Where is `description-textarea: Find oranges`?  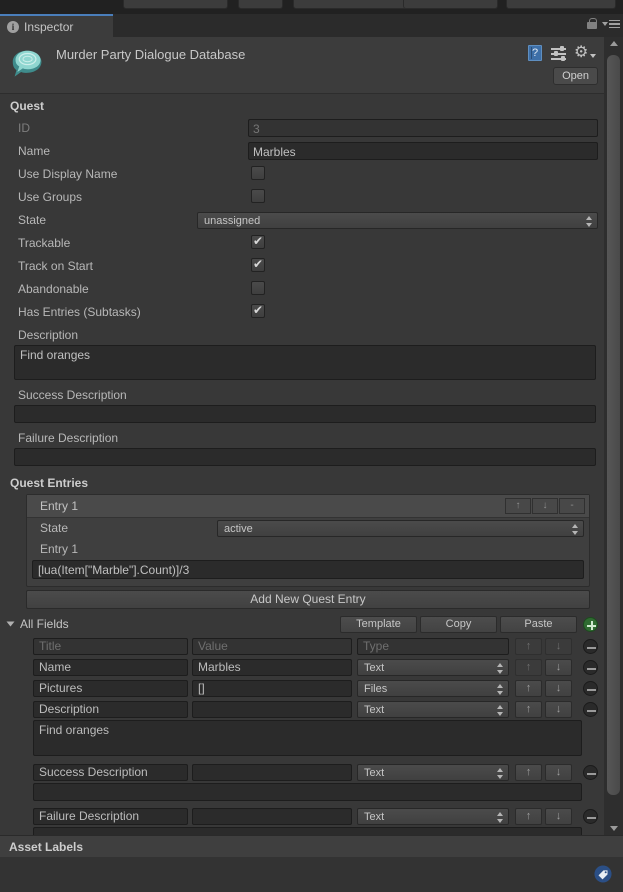
description-textarea: Find oranges is located at coordinates (305, 362).